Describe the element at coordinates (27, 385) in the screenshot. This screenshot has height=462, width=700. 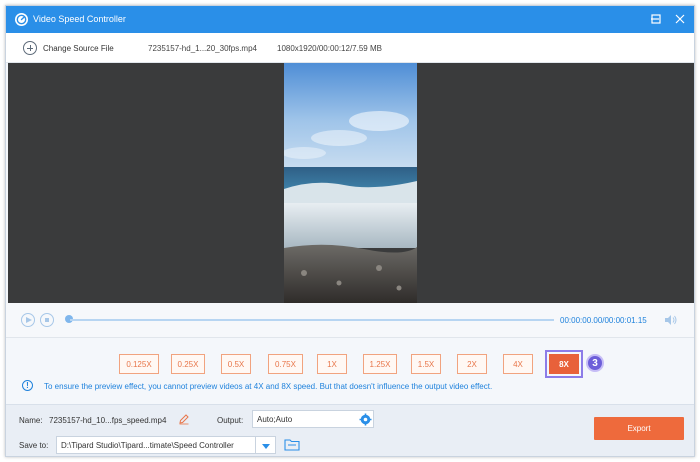
I see `info-icon: !` at that location.